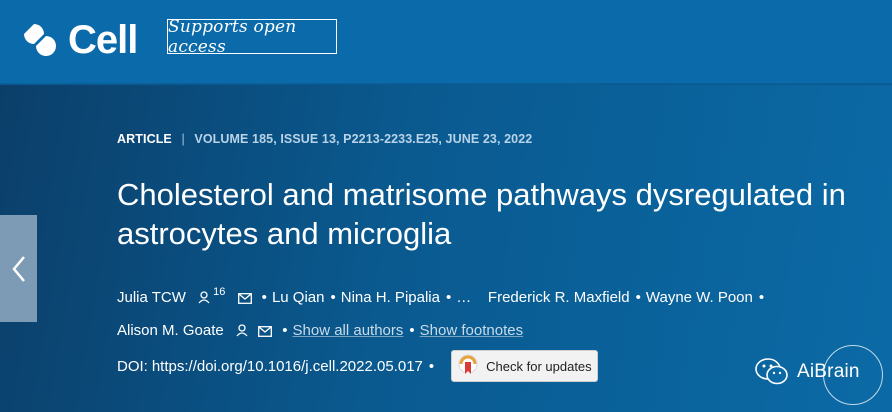 This screenshot has width=892, height=412. I want to click on cell-logo: Cell, so click(79, 40).